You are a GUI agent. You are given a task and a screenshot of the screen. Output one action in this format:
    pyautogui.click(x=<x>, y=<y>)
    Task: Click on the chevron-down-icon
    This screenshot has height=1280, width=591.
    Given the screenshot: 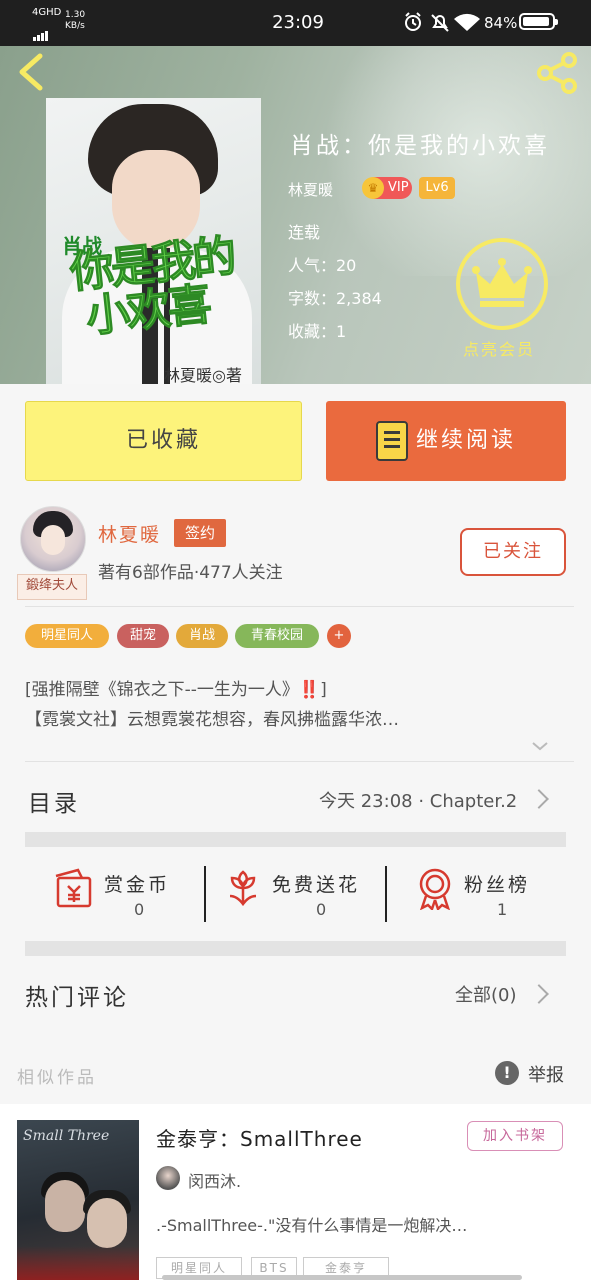 What is the action you would take?
    pyautogui.click(x=540, y=746)
    